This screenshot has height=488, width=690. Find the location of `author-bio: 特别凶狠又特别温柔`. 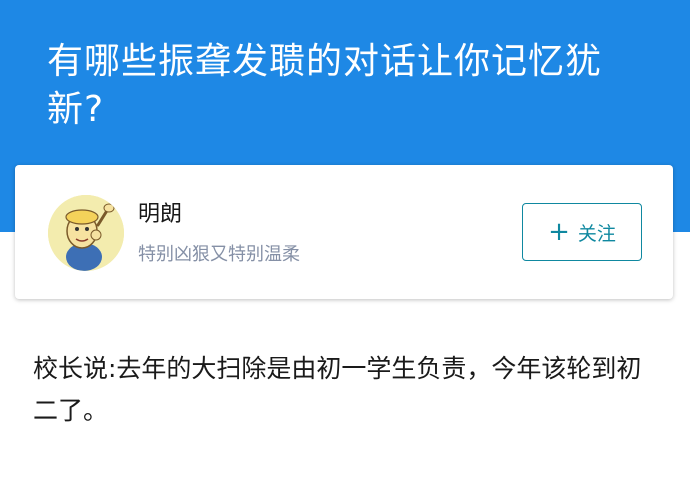

author-bio: 特别凶狠又特别温柔 is located at coordinates (219, 254).